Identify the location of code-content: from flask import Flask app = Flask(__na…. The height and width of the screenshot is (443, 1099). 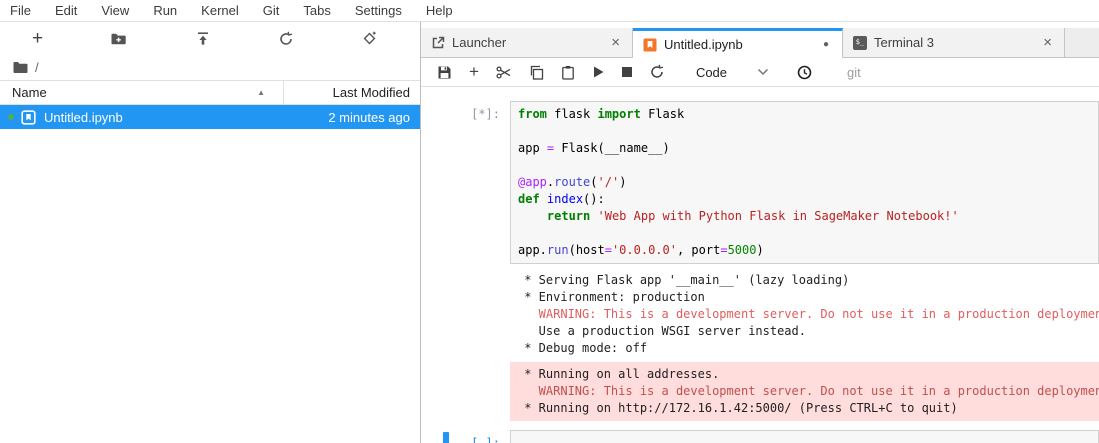
(738, 182).